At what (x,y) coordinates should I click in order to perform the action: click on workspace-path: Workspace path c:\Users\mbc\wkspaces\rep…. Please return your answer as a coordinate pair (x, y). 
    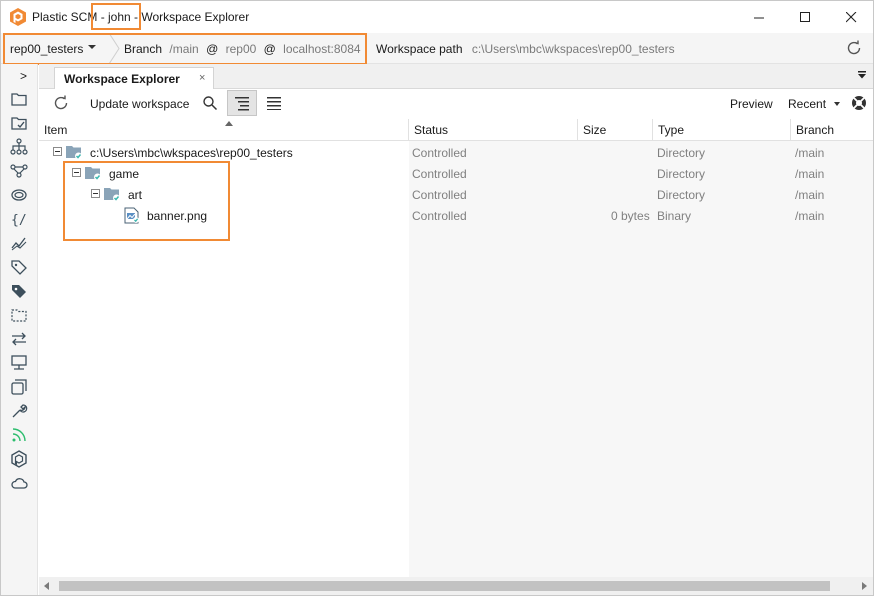
    Looking at the image, I should click on (525, 49).